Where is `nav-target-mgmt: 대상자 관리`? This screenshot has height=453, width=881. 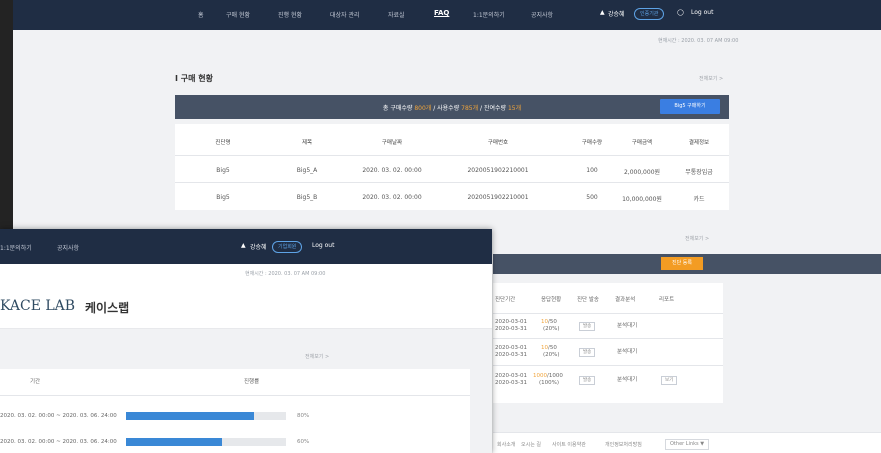 nav-target-mgmt: 대상자 관리 is located at coordinates (345, 14).